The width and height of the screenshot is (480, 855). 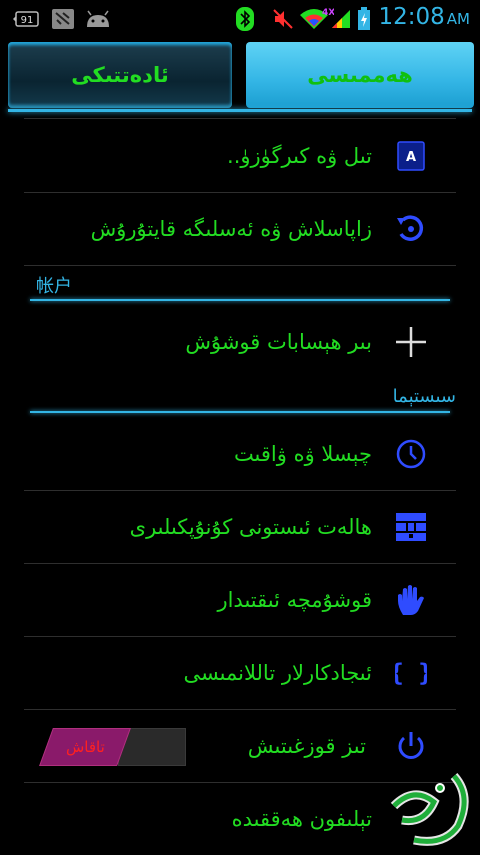 I want to click on tab-common-label: ئادەتتىكى, so click(x=120, y=75).